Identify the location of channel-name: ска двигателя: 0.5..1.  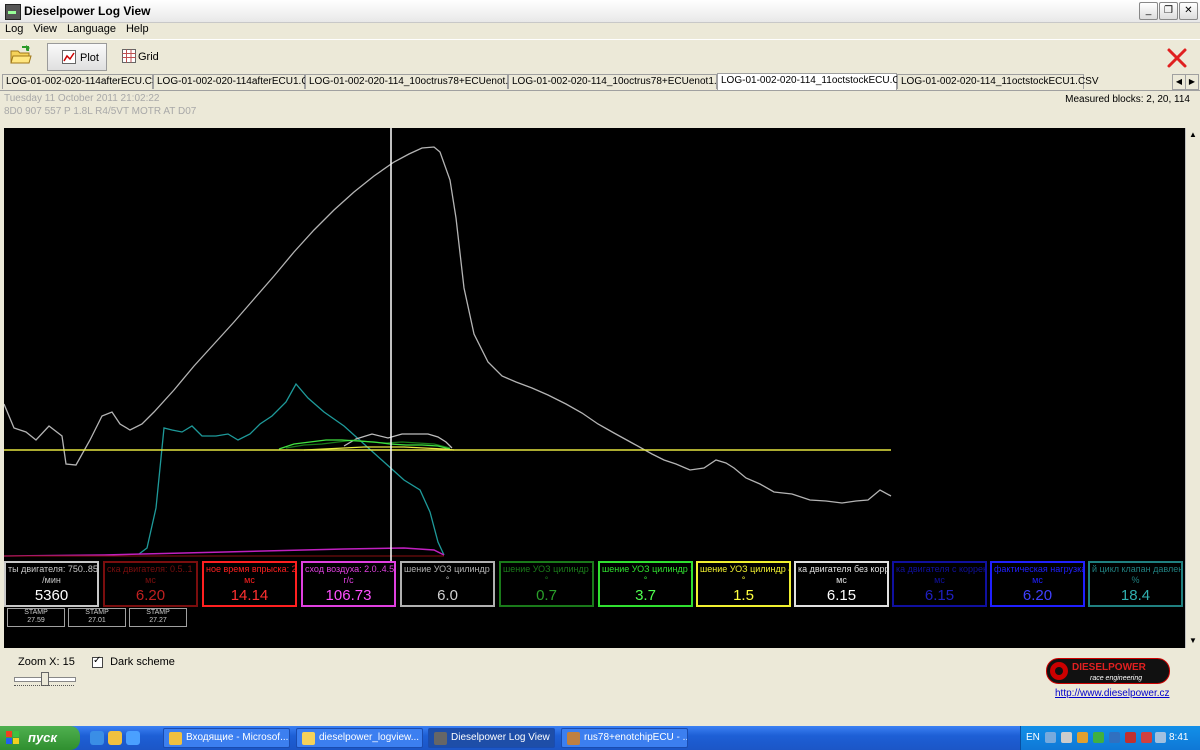
(150, 569).